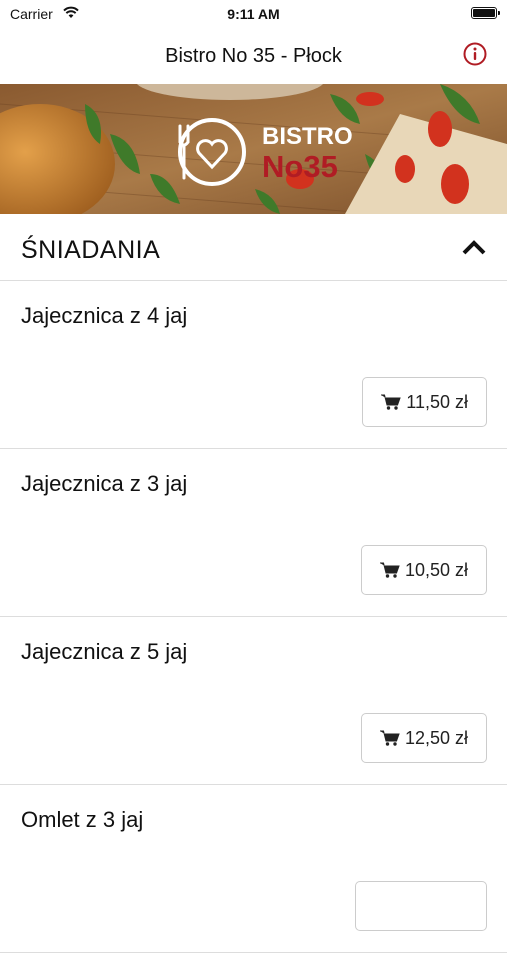  I want to click on banner-image: BISTRO No35, so click(253, 149).